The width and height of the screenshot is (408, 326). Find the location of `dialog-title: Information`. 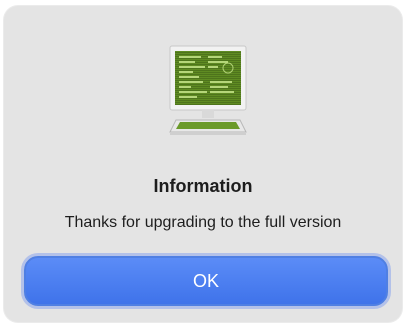

dialog-title: Information is located at coordinates (203, 186).